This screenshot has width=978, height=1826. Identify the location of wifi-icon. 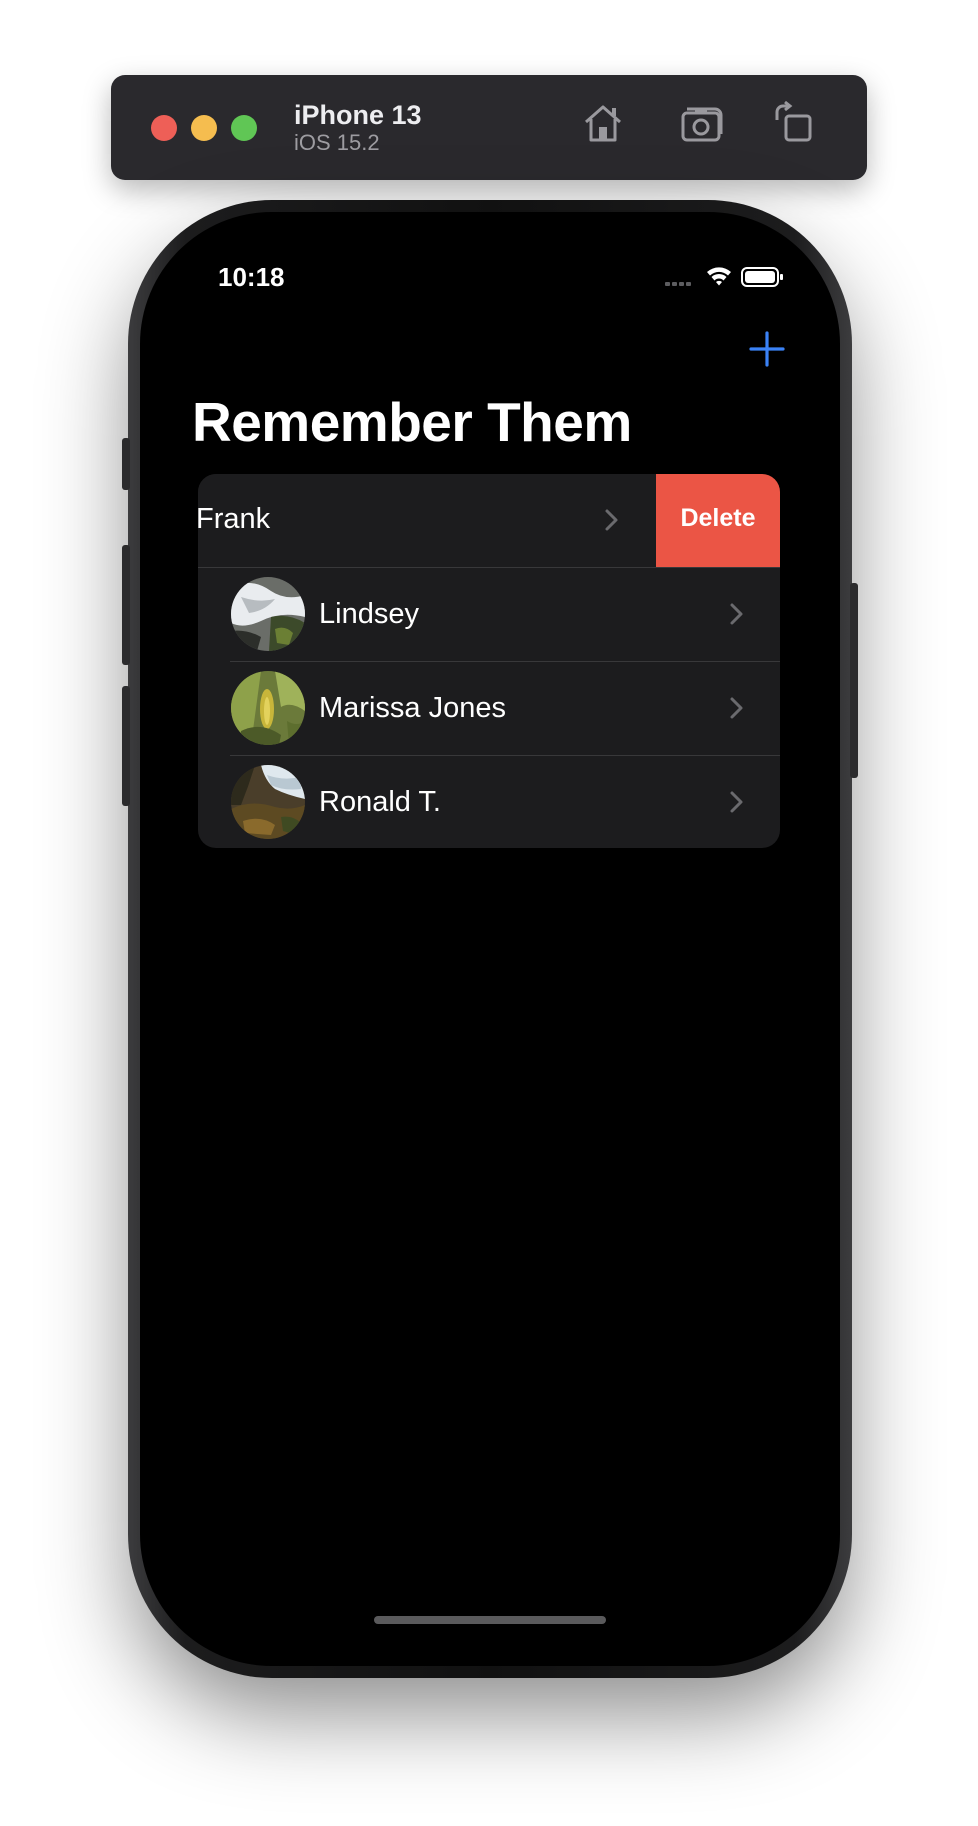
(719, 276).